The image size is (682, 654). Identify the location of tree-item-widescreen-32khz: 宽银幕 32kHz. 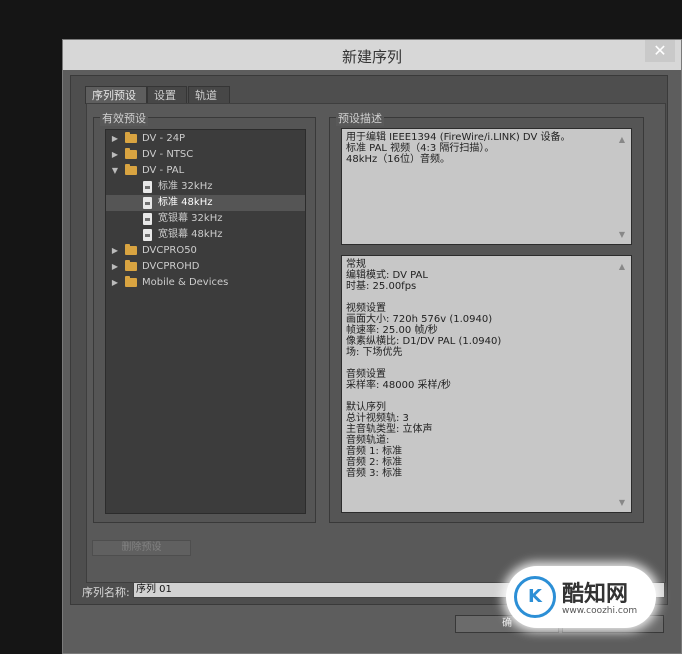
(205, 219).